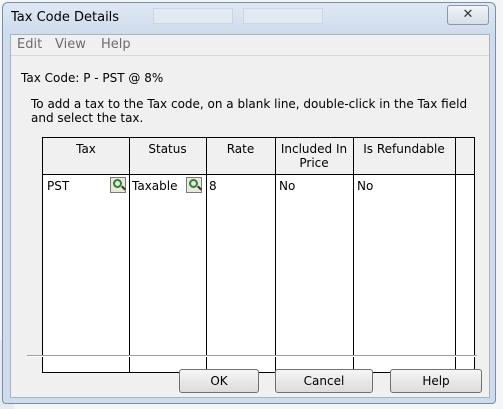  What do you see at coordinates (219, 381) in the screenshot?
I see `ok-button: OK` at bounding box center [219, 381].